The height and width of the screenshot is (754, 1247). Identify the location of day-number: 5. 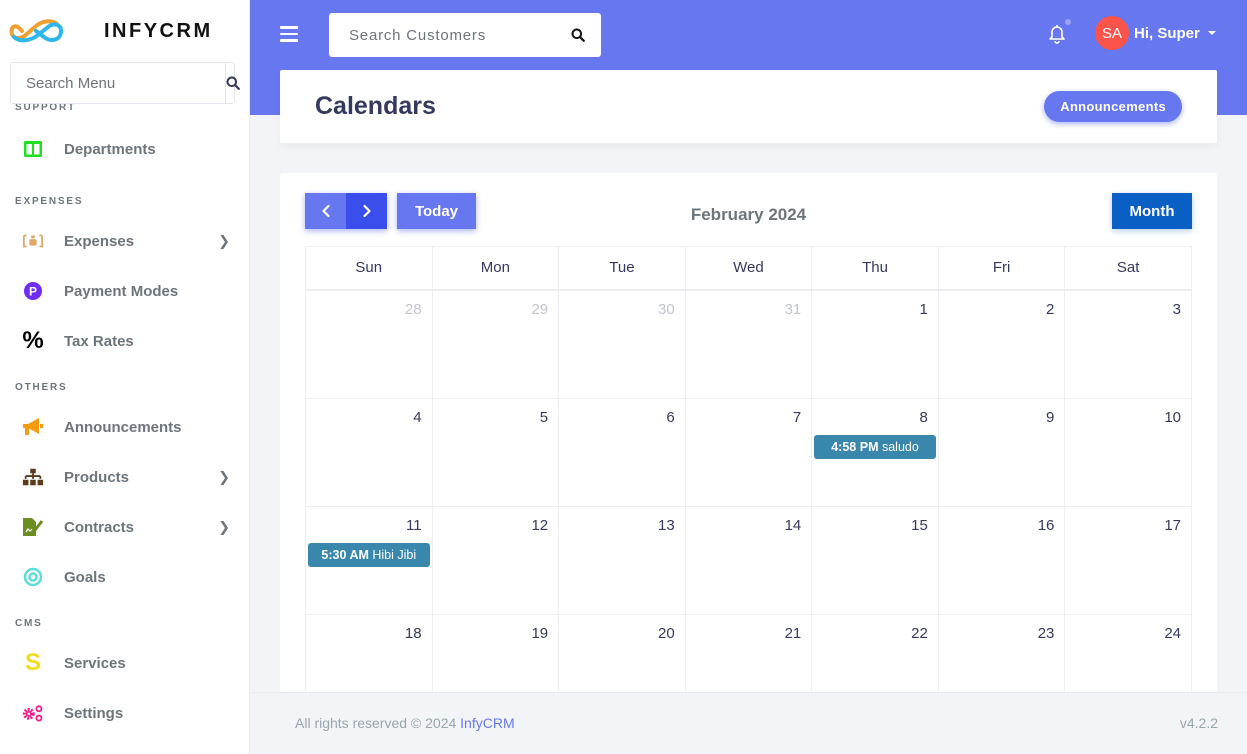
(496, 417).